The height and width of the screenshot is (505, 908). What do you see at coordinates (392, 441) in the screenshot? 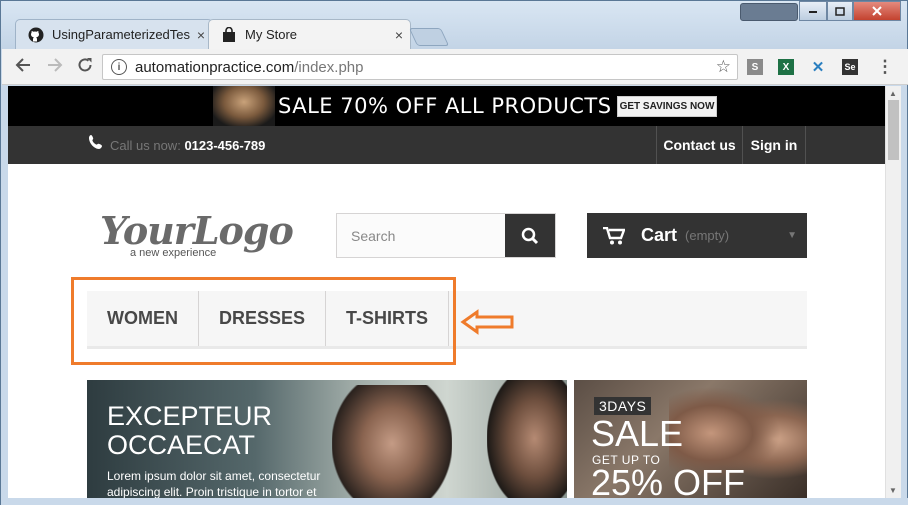
I see `slider-model-image` at bounding box center [392, 441].